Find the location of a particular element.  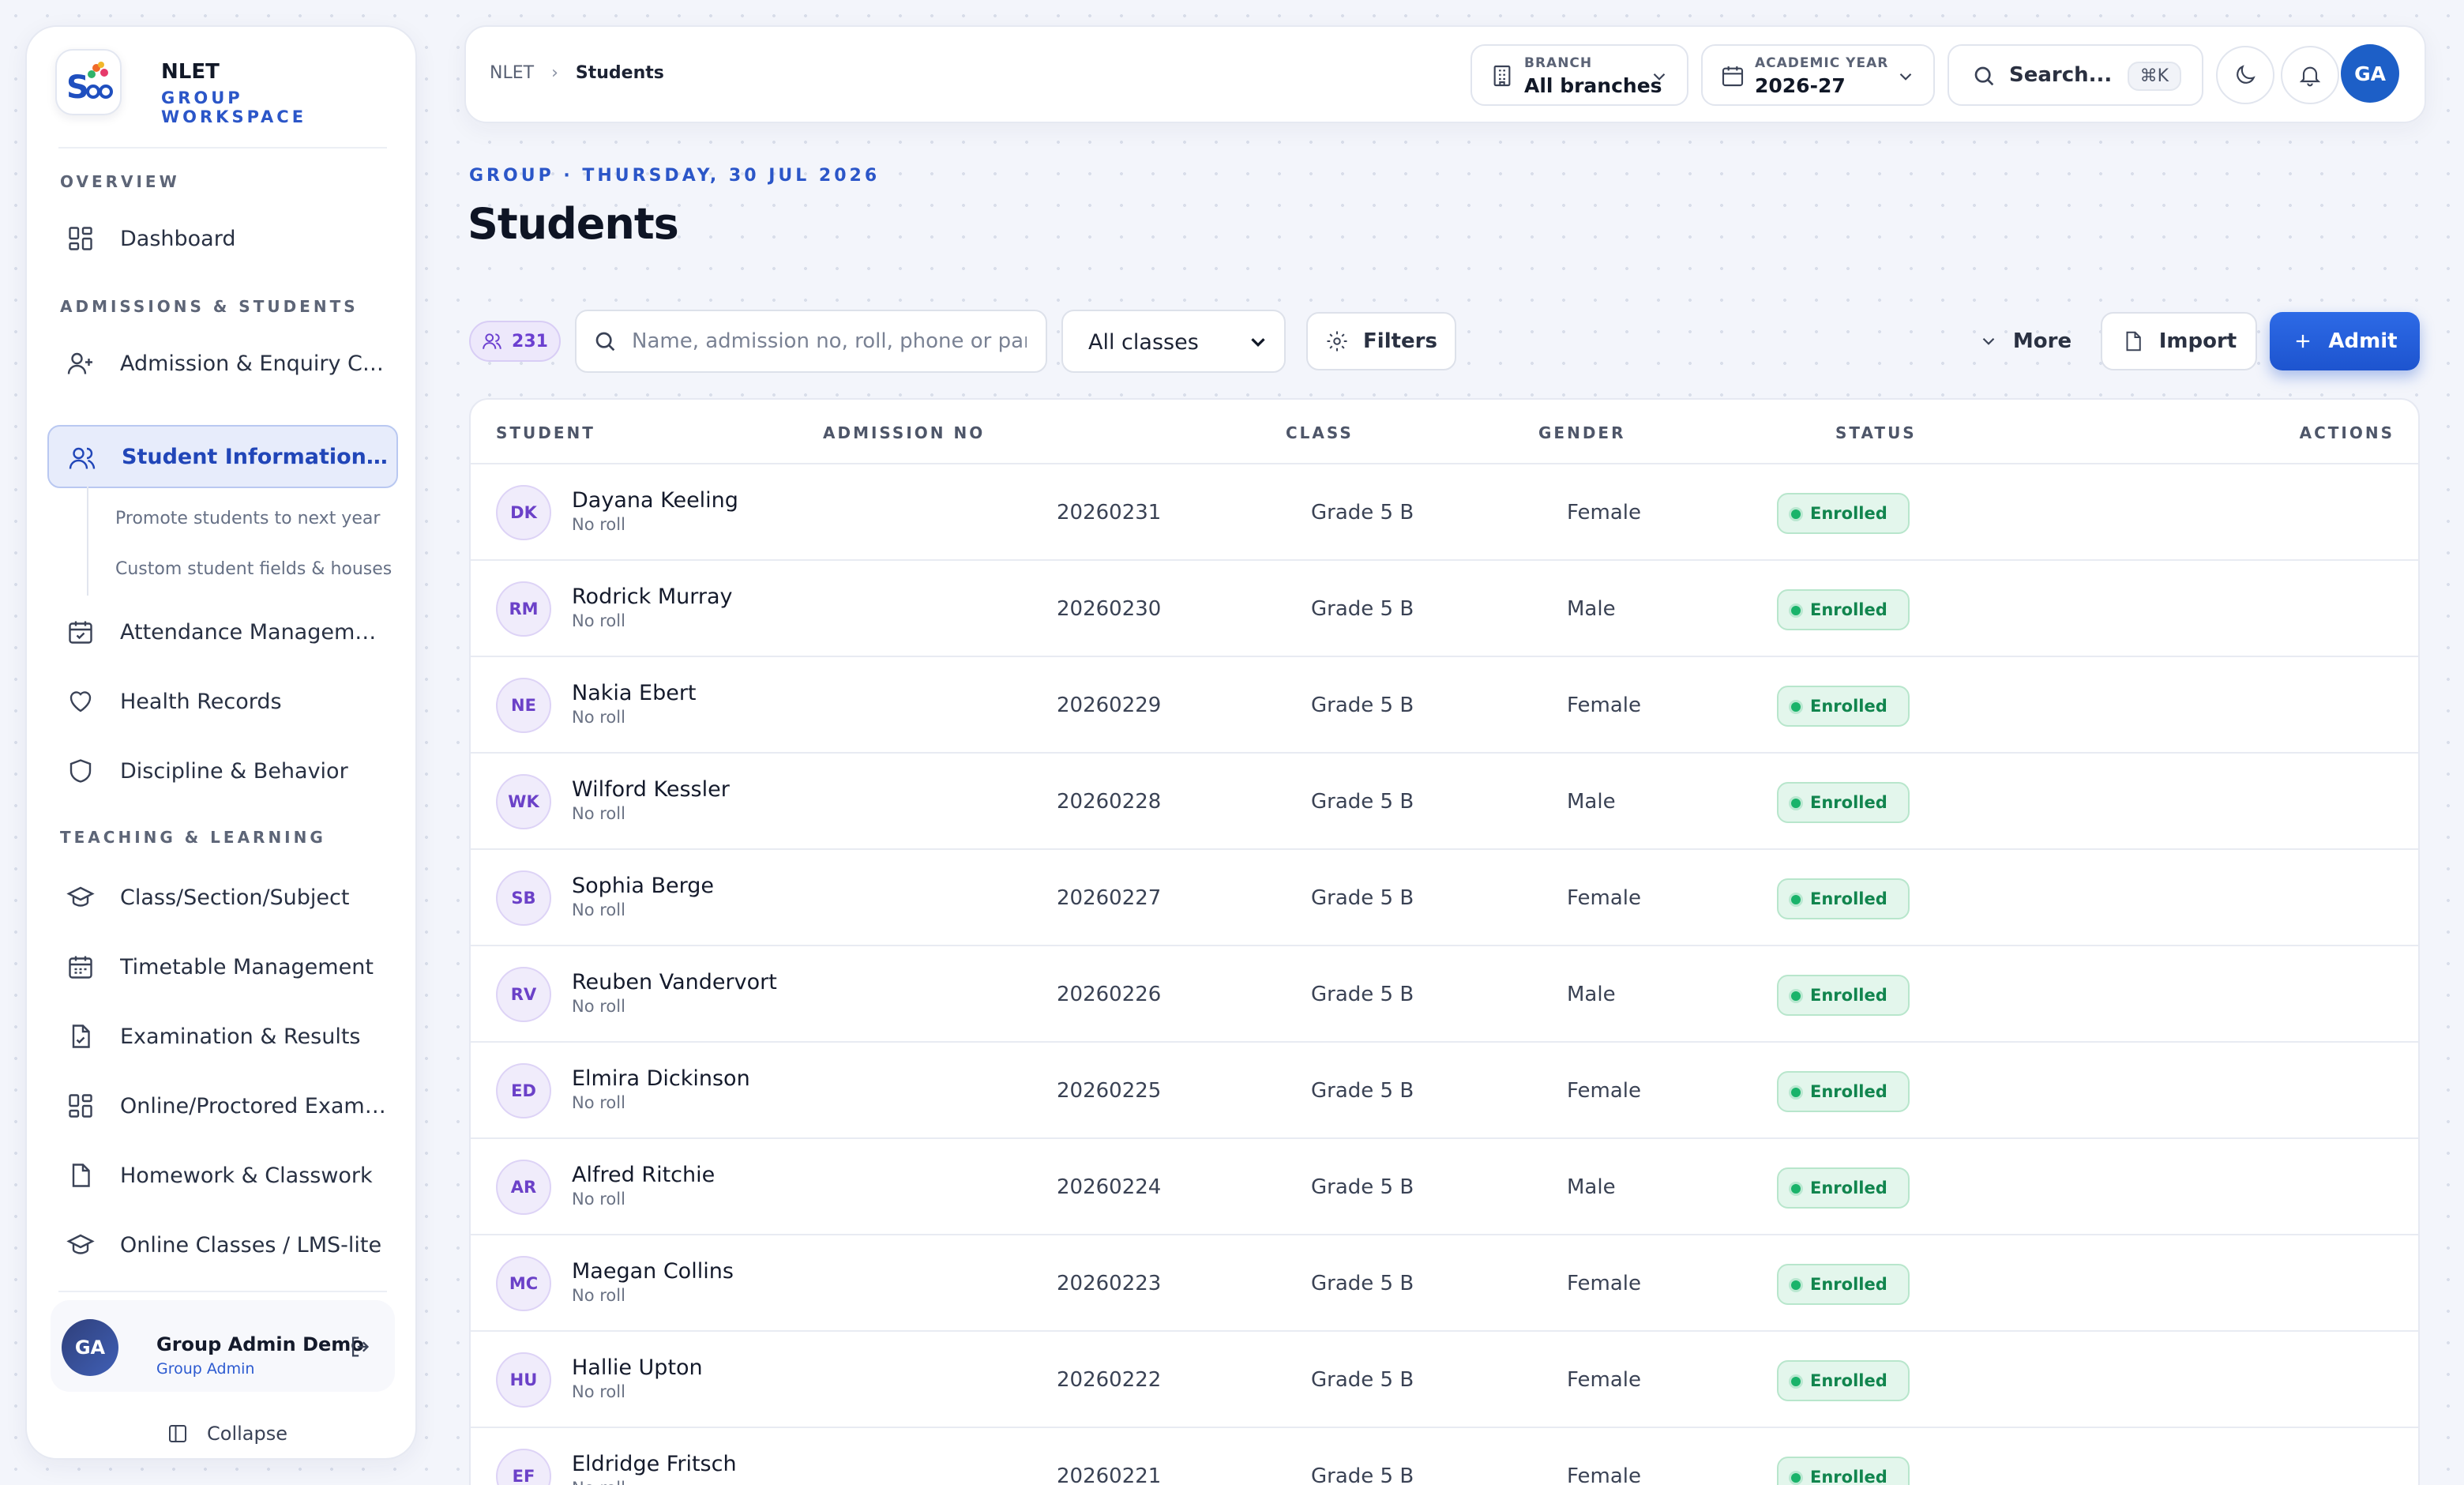

student-name: Rodrick Murray is located at coordinates (652, 597).